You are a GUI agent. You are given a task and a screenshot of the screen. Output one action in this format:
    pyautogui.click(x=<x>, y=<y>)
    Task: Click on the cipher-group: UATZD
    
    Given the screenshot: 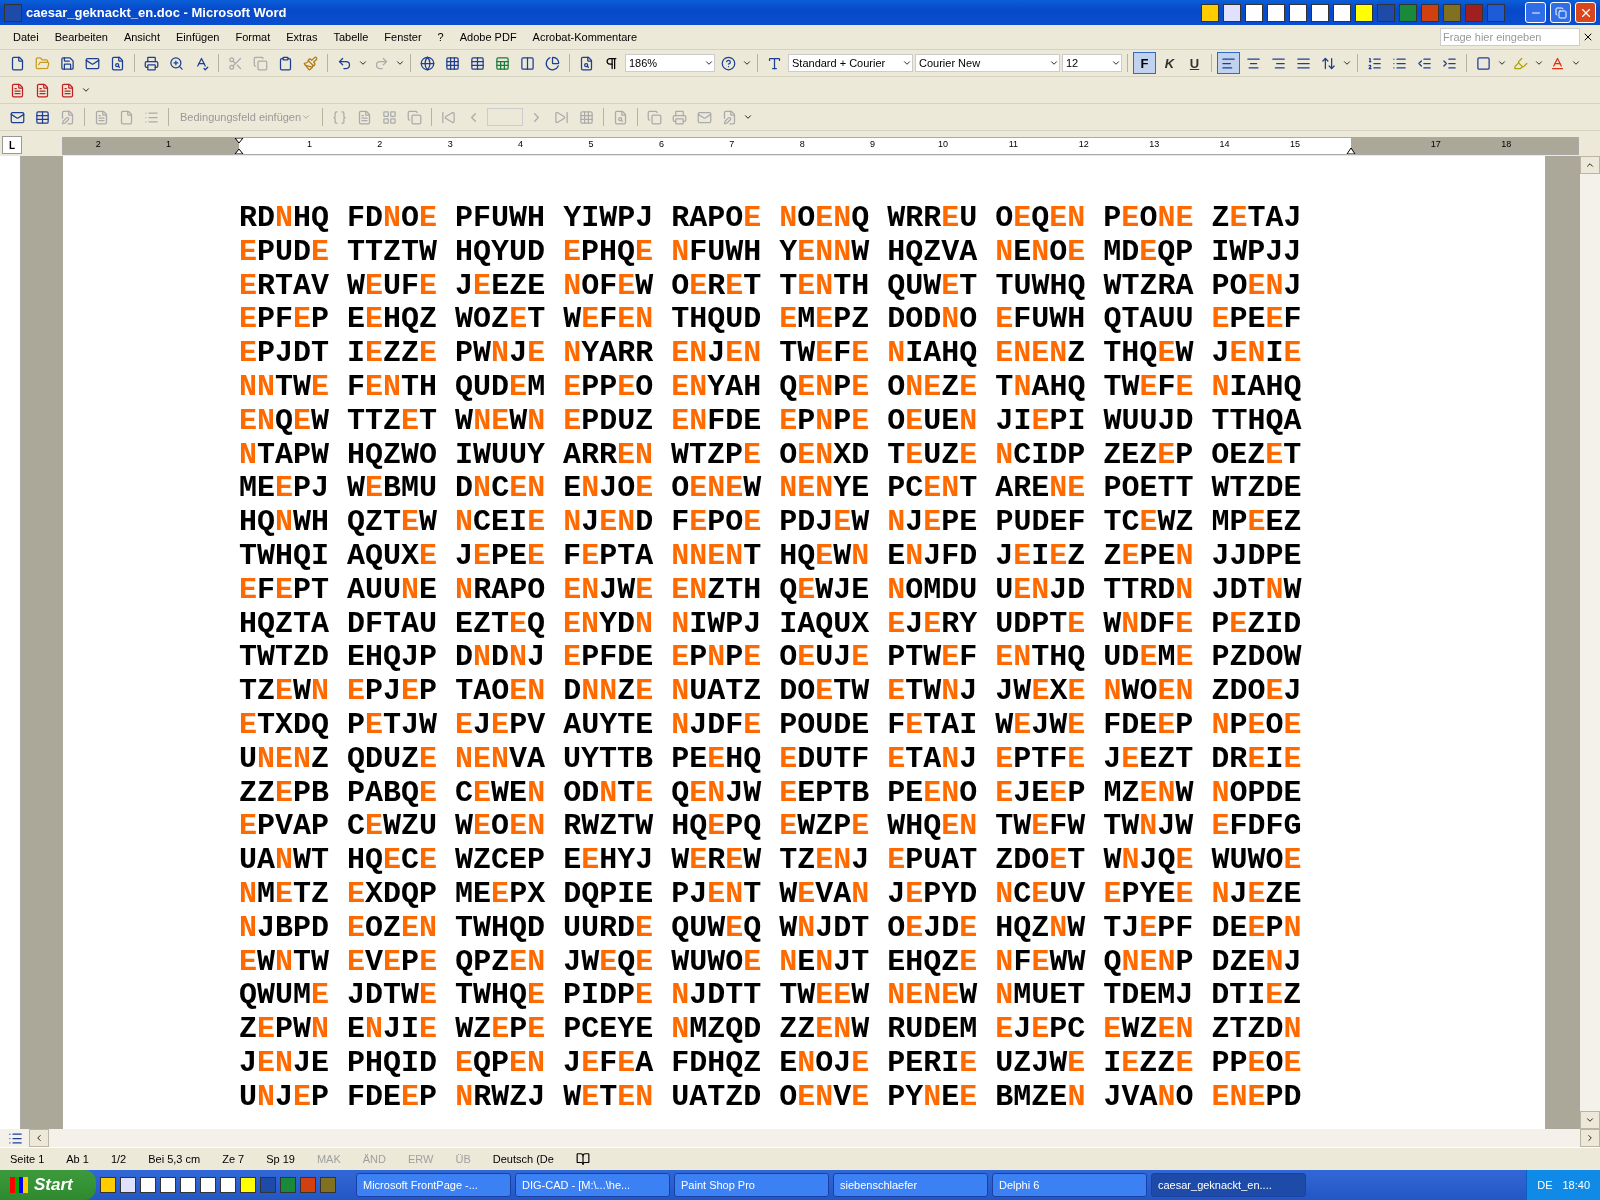 What is the action you would take?
    pyautogui.click(x=716, y=1097)
    